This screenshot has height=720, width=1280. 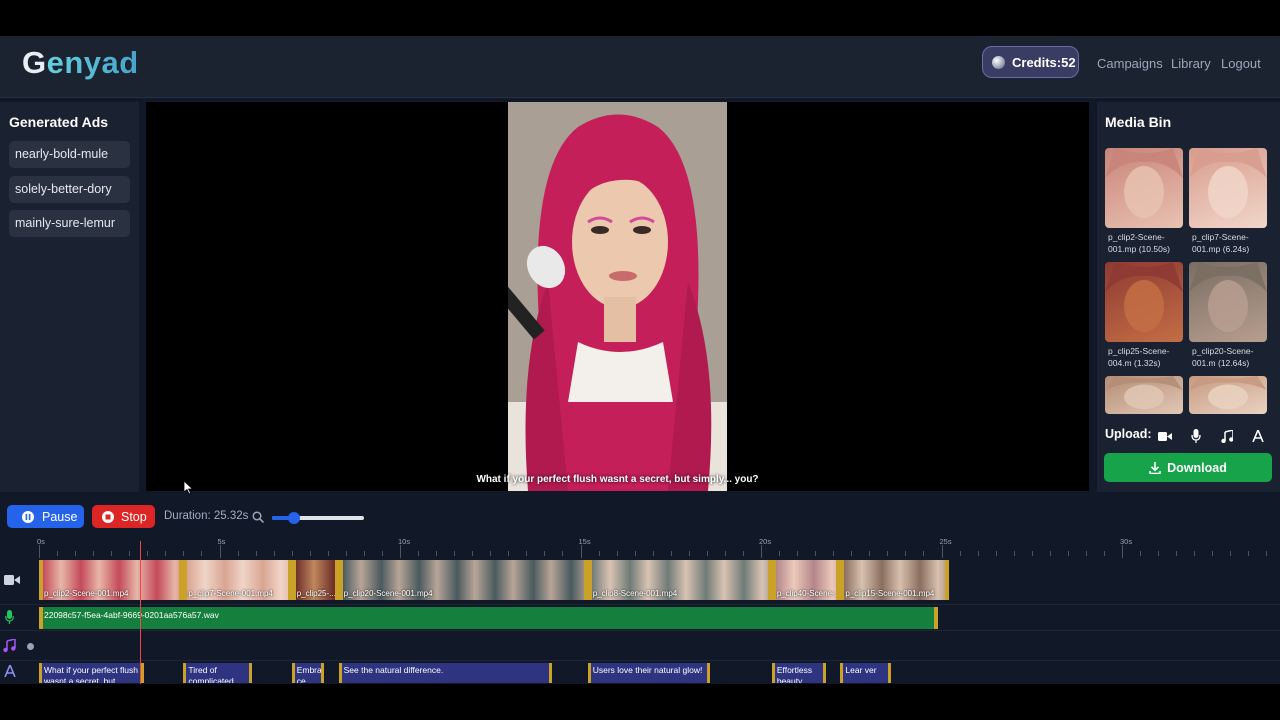 What do you see at coordinates (59, 122) in the screenshot?
I see `generated-ads-title: Generated Ads` at bounding box center [59, 122].